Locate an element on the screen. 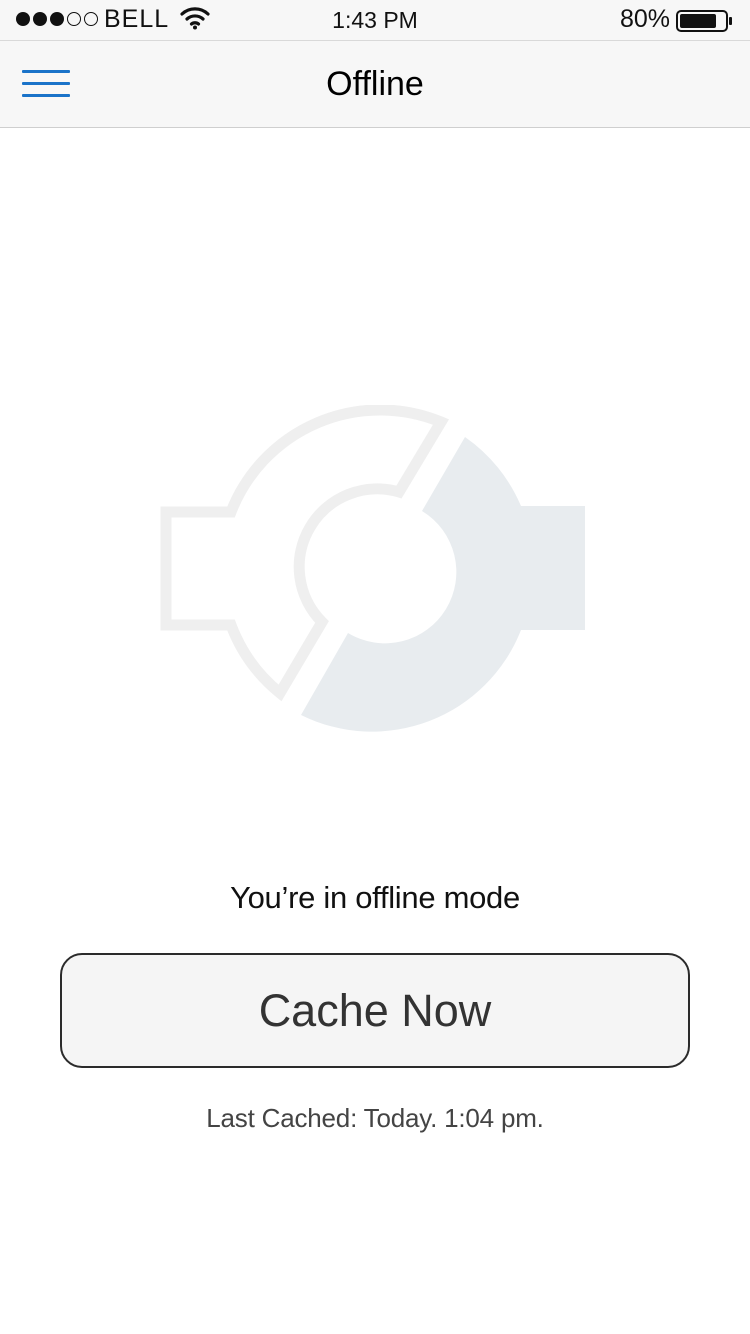 The height and width of the screenshot is (1334, 750). page-title: Offline is located at coordinates (375, 84).